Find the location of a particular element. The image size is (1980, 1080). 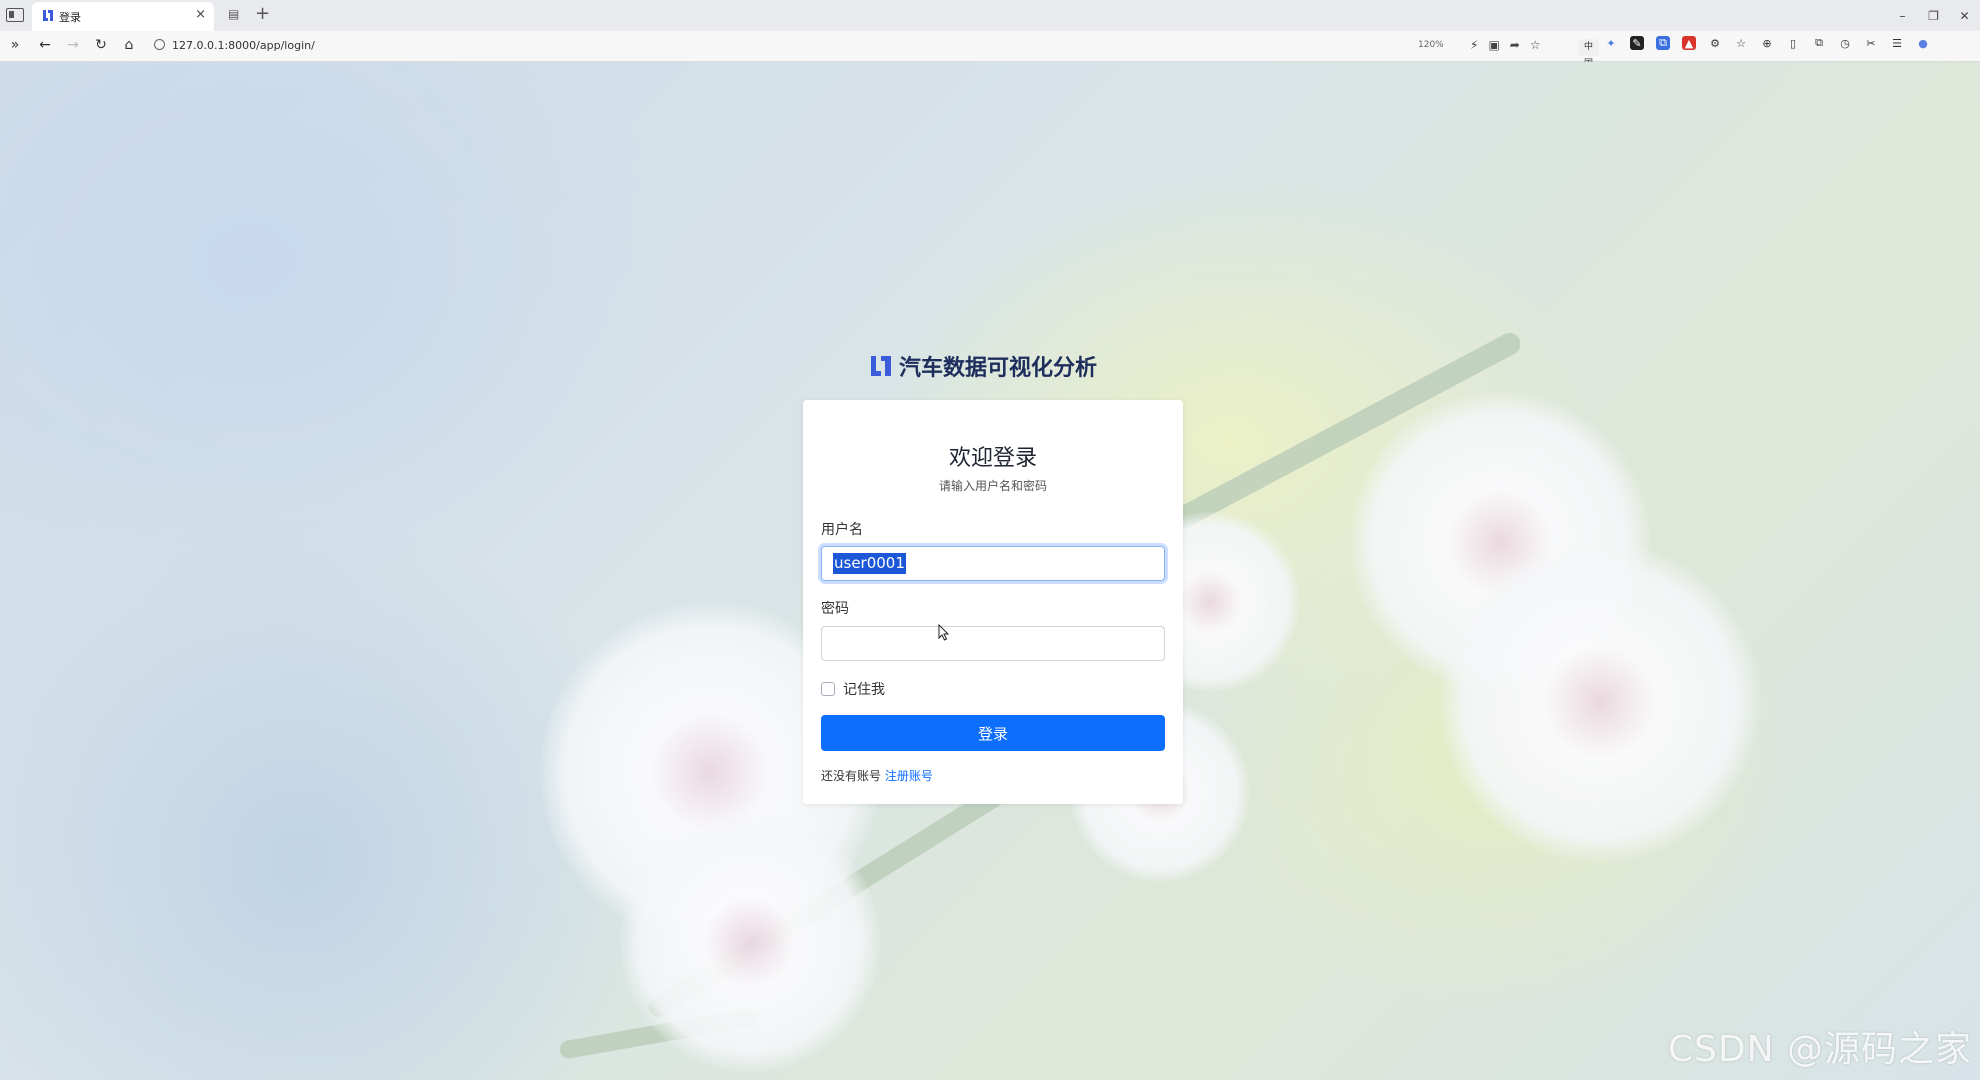

remember-label: 记住我 is located at coordinates (864, 689).